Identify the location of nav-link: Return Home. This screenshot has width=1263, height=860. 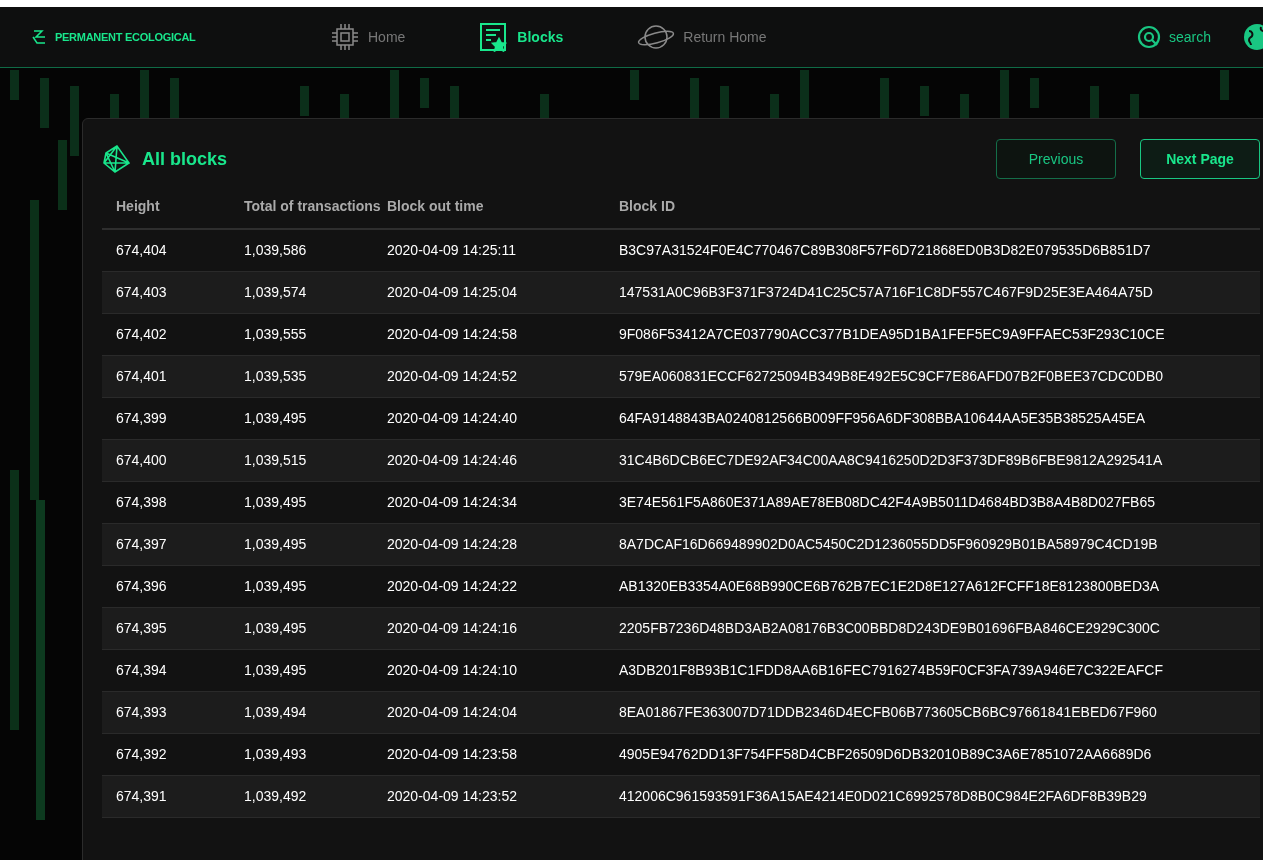
(702, 37).